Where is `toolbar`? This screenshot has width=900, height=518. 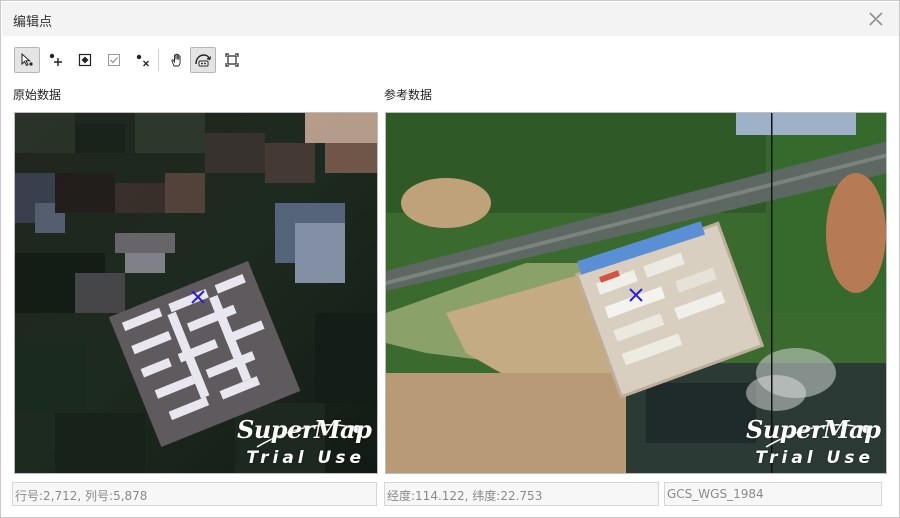
toolbar is located at coordinates (134, 60).